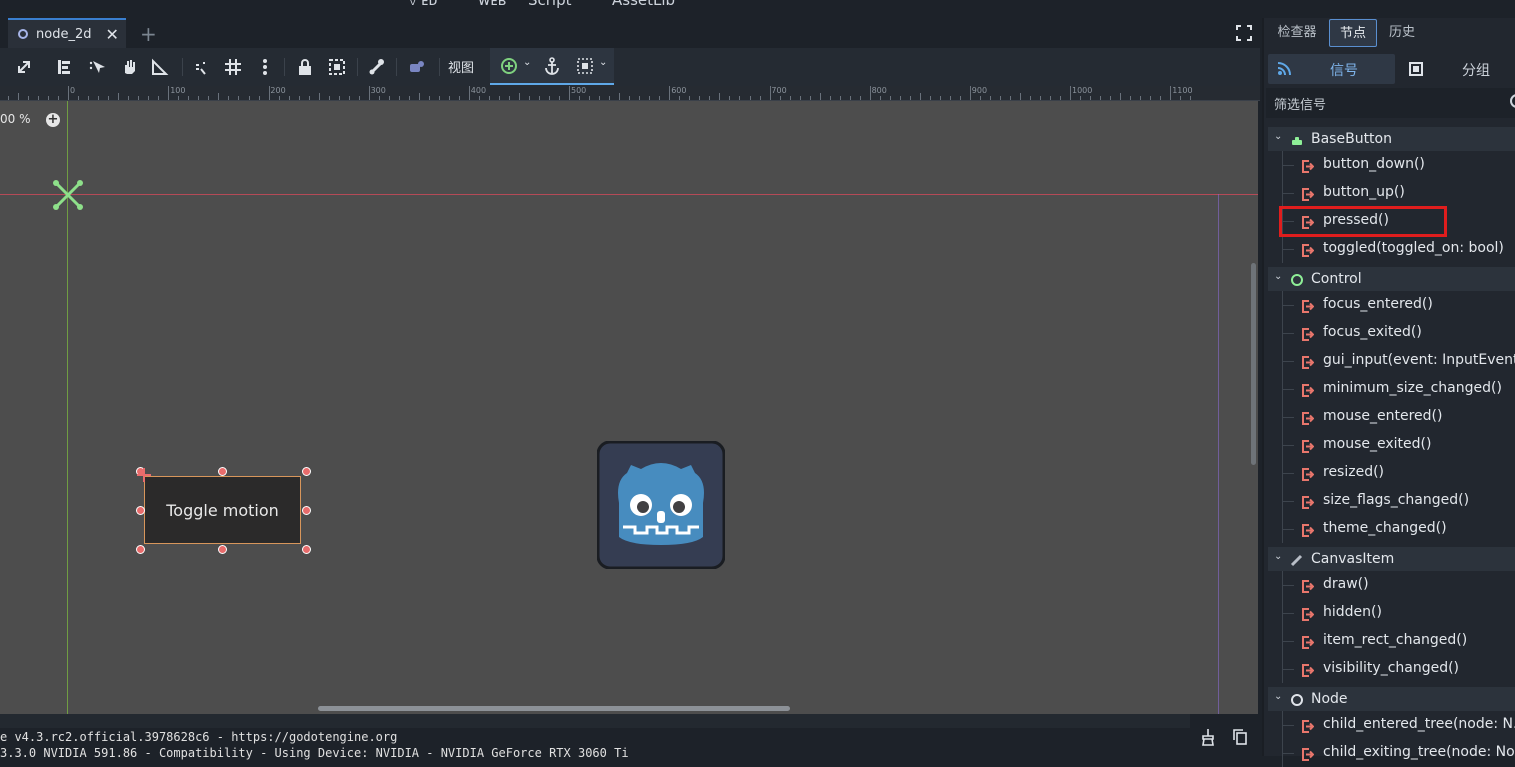 The height and width of the screenshot is (767, 1515). I want to click on signal-item: toggled(toggled_on: bool), so click(1391, 249).